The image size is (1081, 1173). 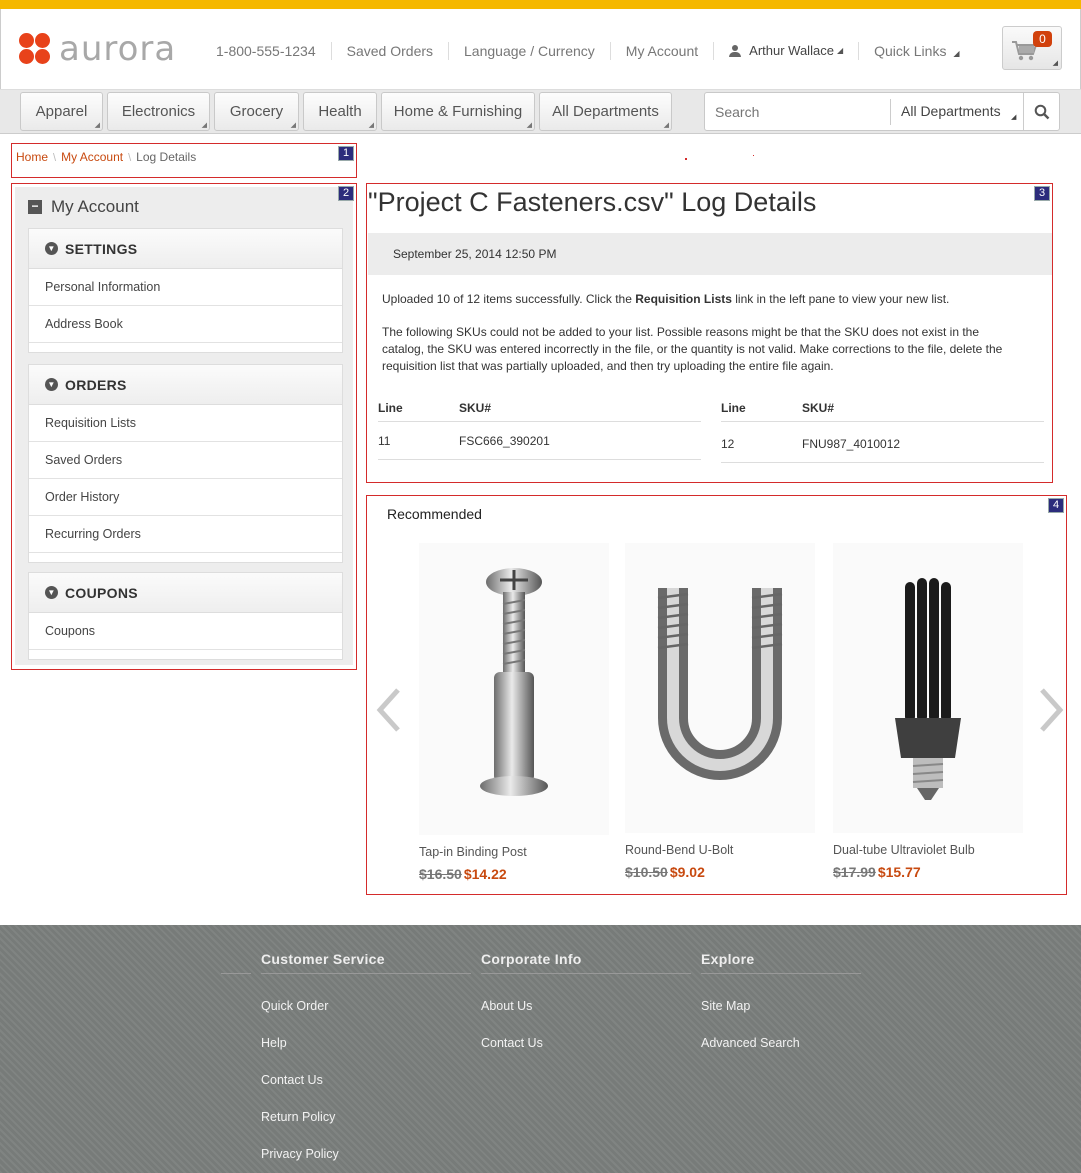 I want to click on logo-text: aurora, so click(x=118, y=49).